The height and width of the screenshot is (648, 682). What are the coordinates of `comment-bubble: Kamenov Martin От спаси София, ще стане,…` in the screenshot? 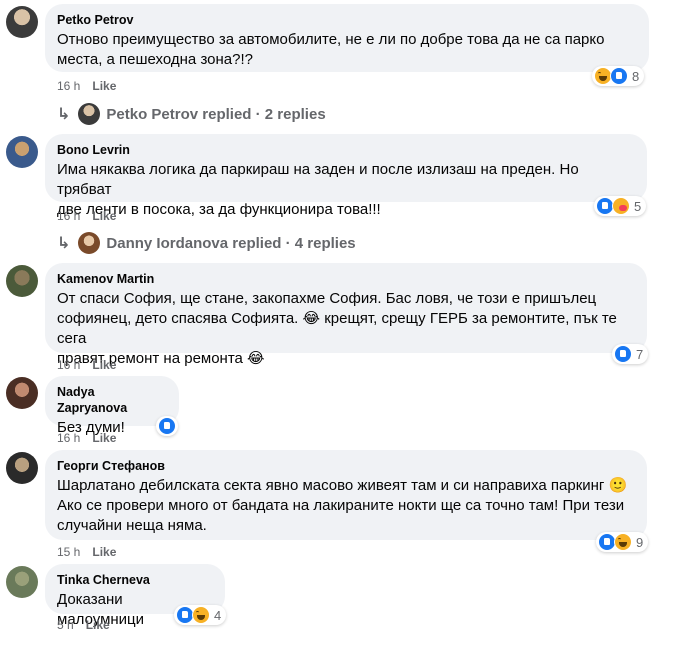 It's located at (346, 315).